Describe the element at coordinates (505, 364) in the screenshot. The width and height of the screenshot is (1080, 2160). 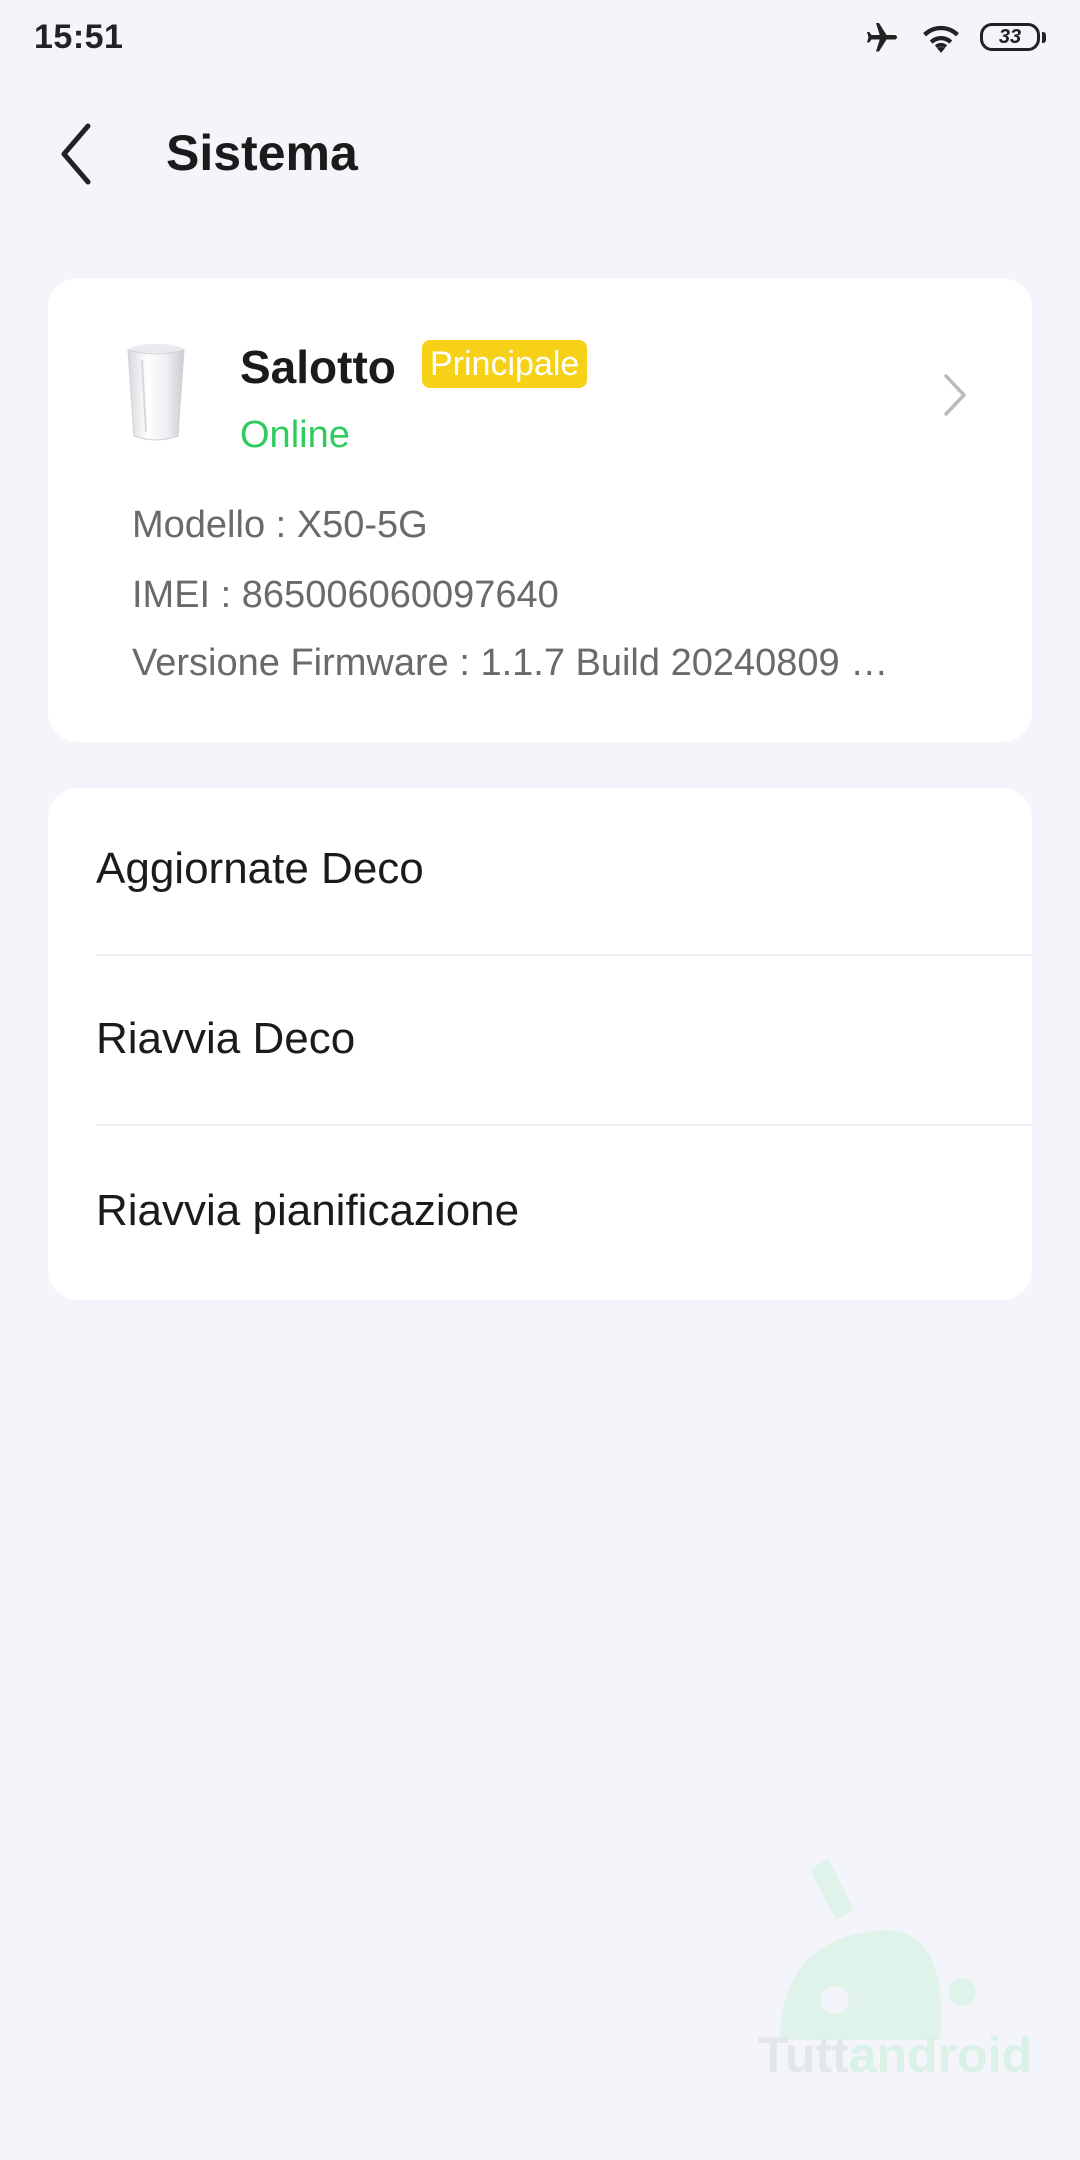
I see `main-badge: Principale` at that location.